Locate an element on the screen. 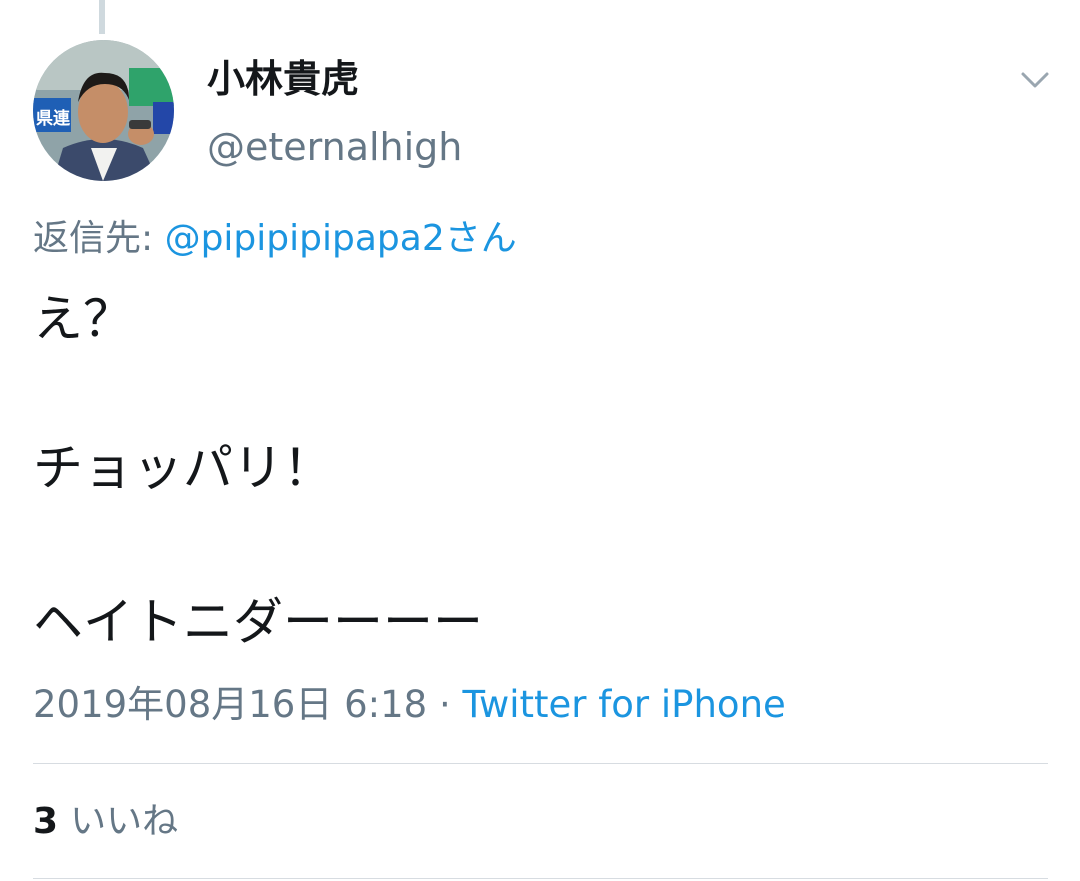 Image resolution: width=1080 pixels, height=881 pixels. likes-stat: 3 いいね is located at coordinates (105, 822).